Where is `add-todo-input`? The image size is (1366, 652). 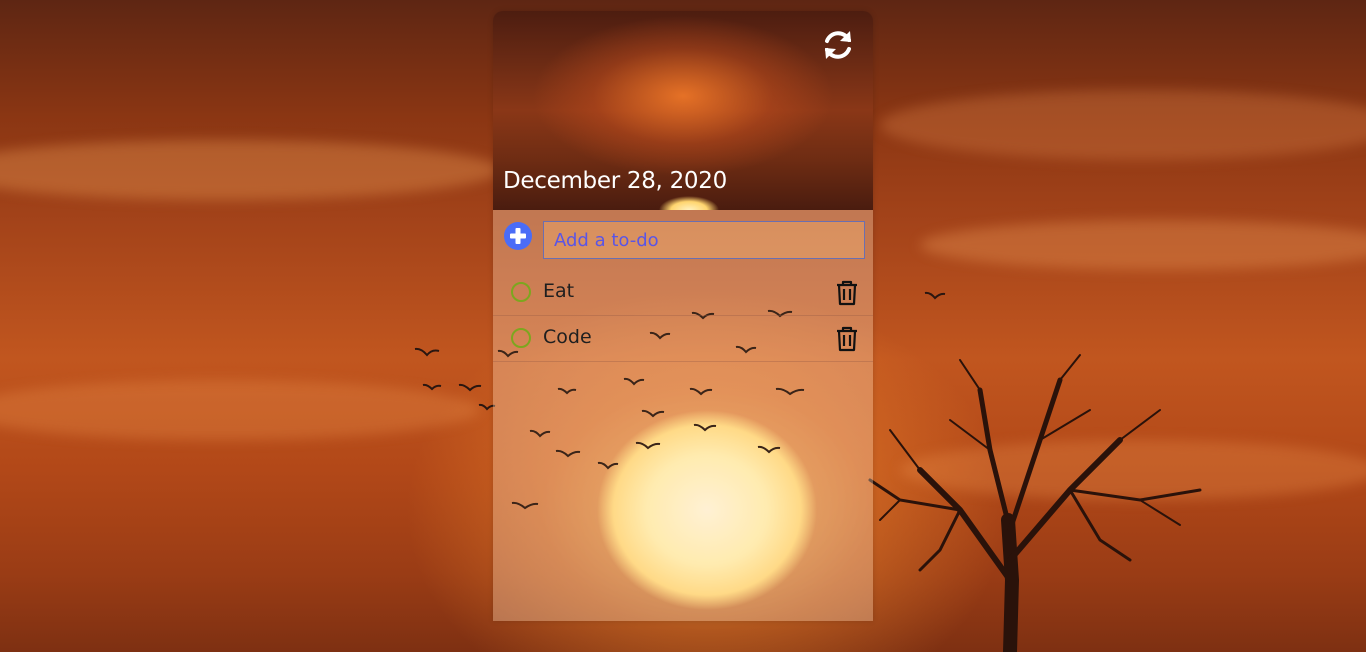 add-todo-input is located at coordinates (704, 240).